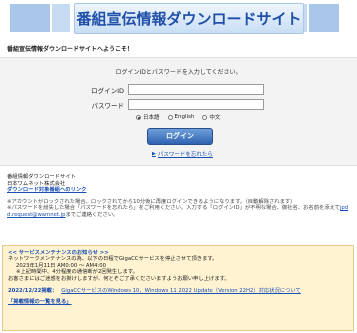 Image resolution: width=357 pixels, height=333 pixels. Describe the element at coordinates (107, 91) in the screenshot. I see `login-id-label: ログインID` at that location.